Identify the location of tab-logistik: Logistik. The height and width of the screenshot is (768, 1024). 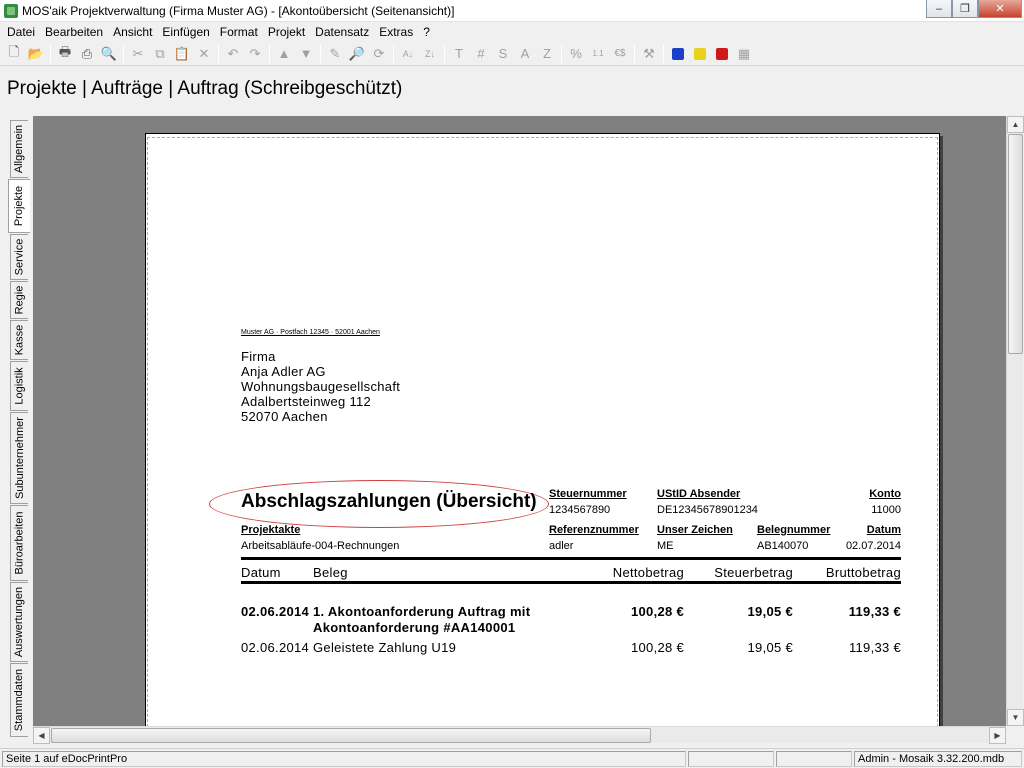
(19, 386).